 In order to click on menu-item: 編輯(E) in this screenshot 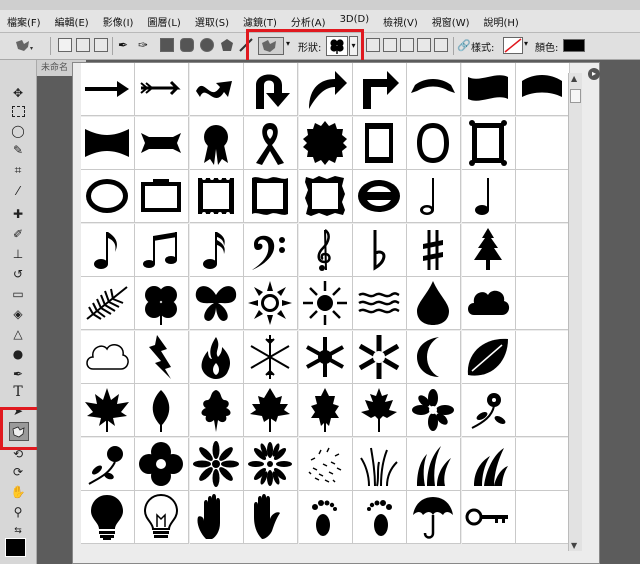, I will do `click(72, 21)`.